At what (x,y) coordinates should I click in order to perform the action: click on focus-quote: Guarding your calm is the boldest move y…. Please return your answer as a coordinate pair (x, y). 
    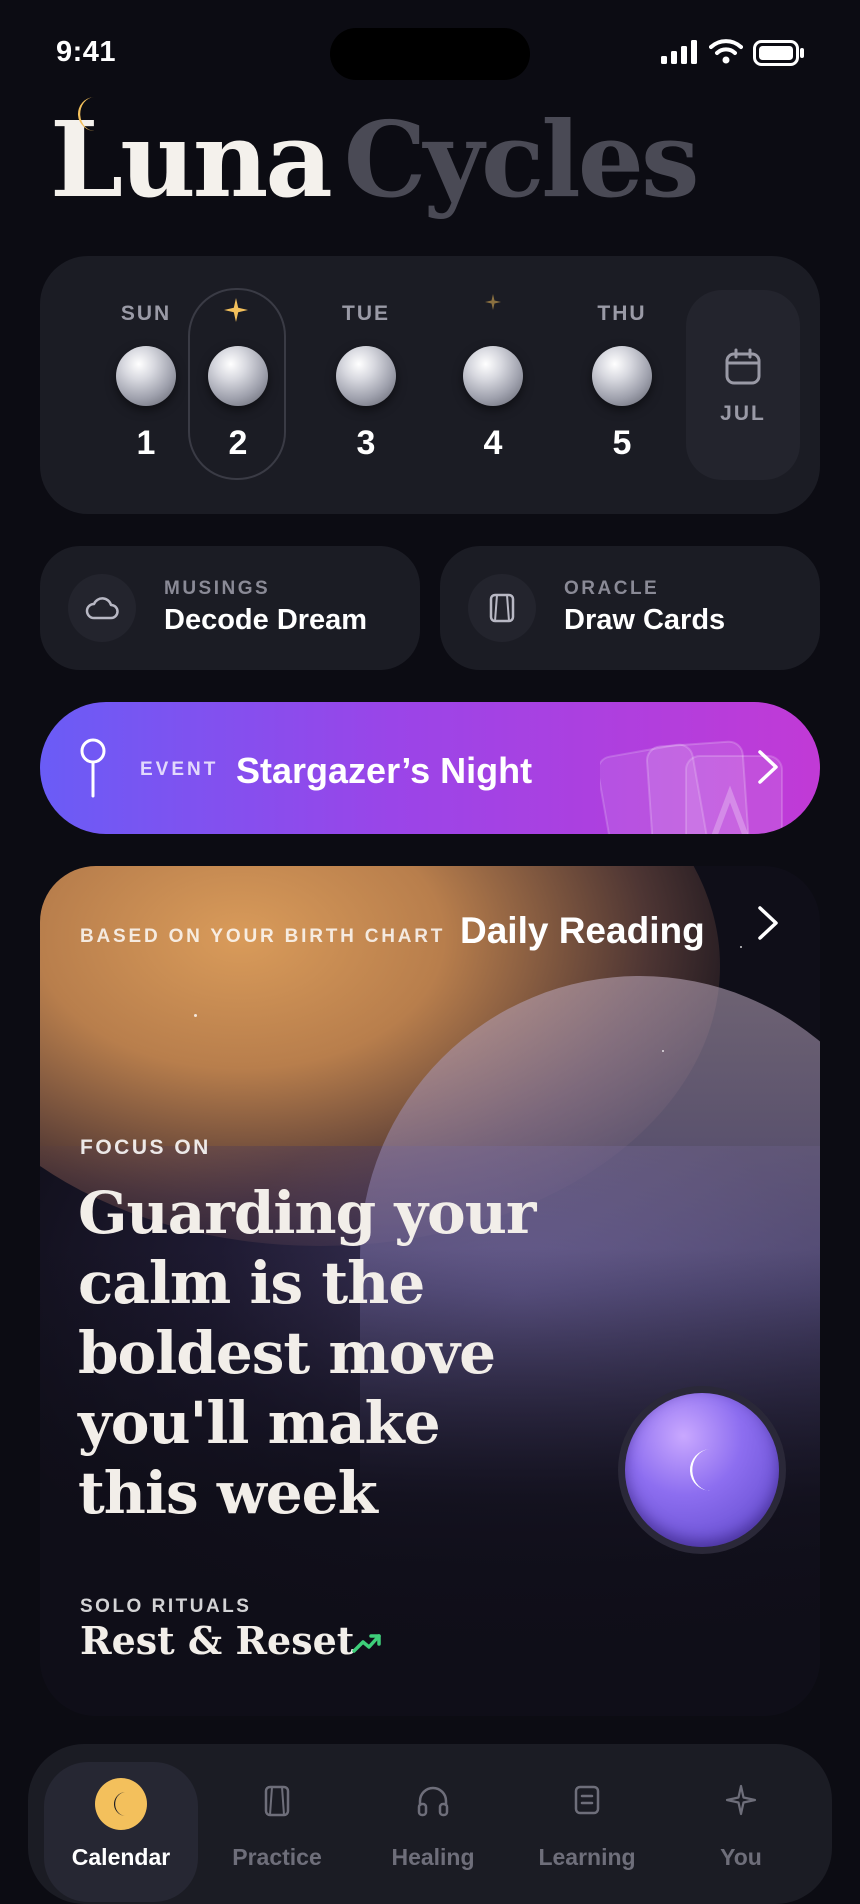
    Looking at the image, I should click on (307, 1353).